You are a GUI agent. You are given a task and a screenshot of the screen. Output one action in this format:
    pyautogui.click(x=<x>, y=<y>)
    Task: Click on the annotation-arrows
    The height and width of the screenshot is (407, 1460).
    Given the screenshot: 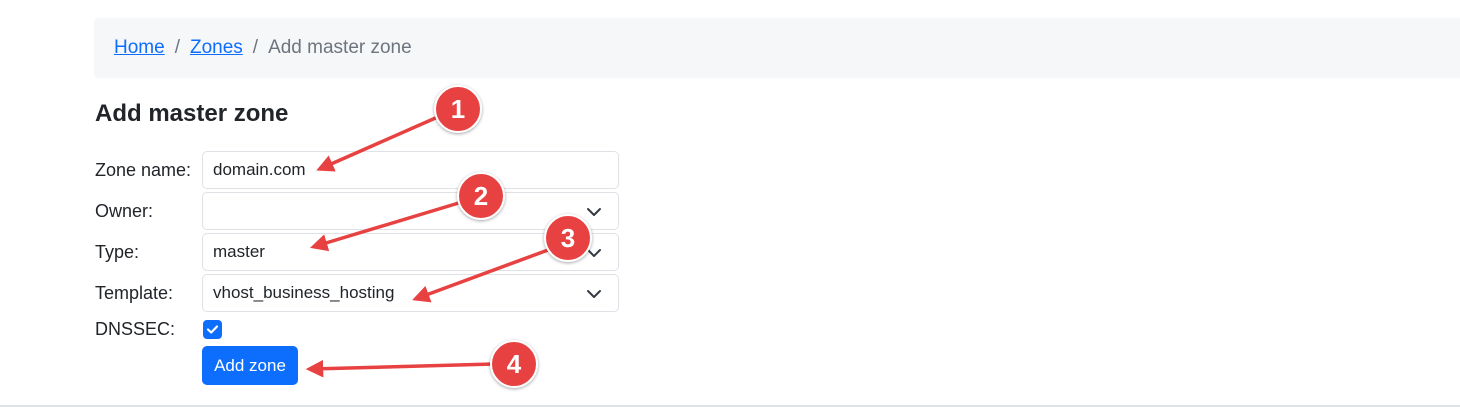 What is the action you would take?
    pyautogui.click(x=427, y=246)
    